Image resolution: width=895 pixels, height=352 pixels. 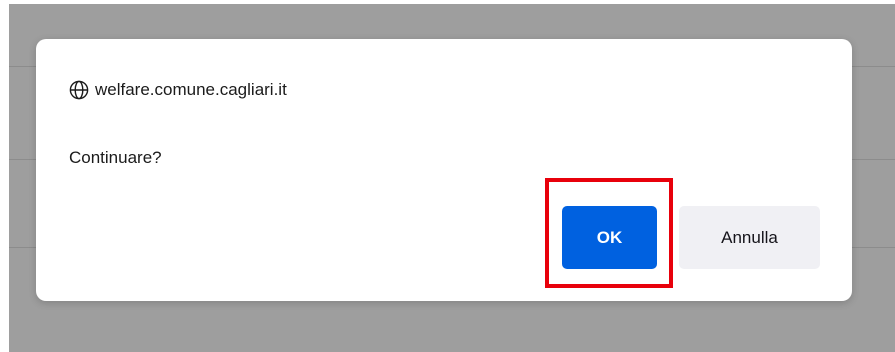 What do you see at coordinates (191, 89) in the screenshot?
I see `origin-domain: welfare.comune.cagliari.it` at bounding box center [191, 89].